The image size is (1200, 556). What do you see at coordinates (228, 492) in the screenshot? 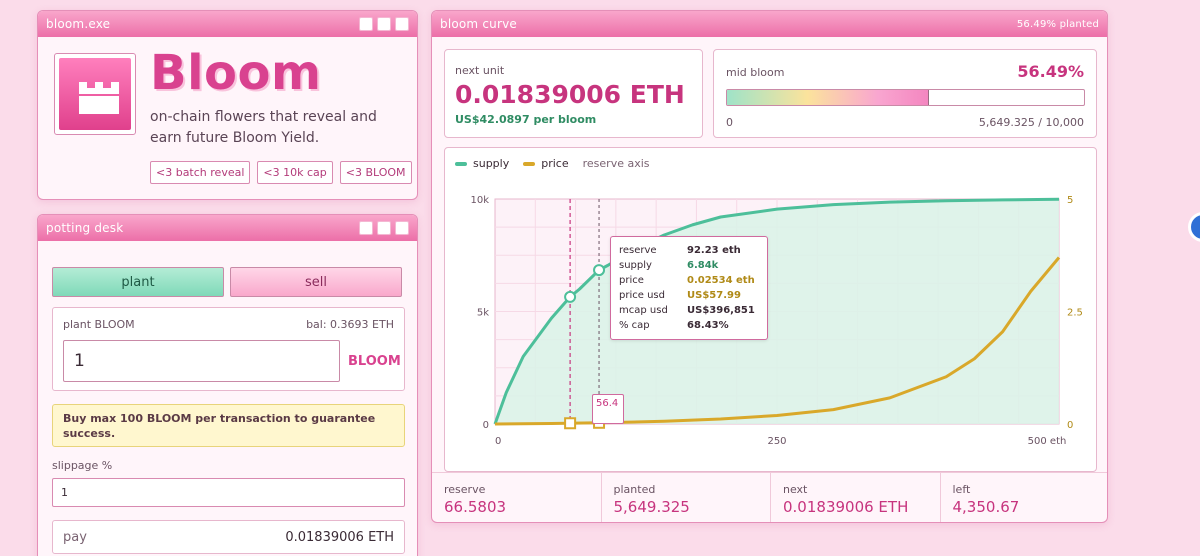
I see `slippage-input: 1` at bounding box center [228, 492].